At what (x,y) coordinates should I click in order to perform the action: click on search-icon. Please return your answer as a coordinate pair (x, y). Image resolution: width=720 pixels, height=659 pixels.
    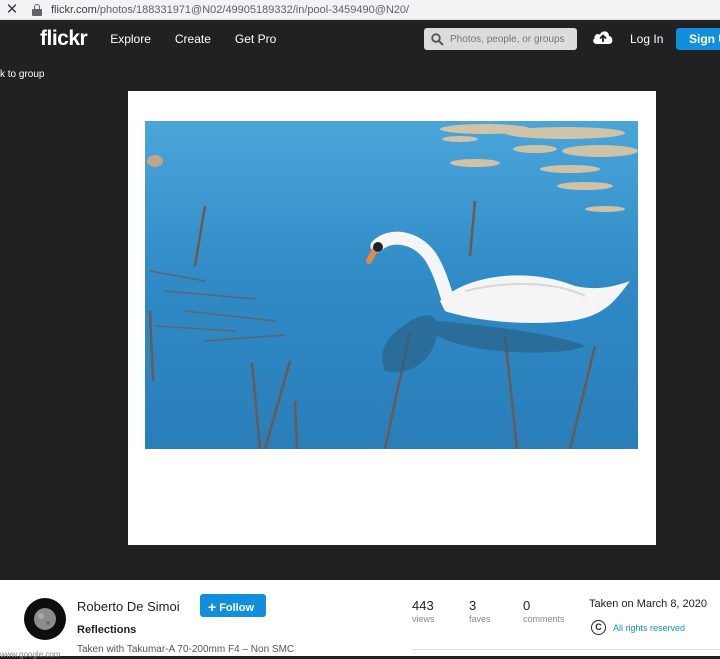
    Looking at the image, I should click on (437, 39).